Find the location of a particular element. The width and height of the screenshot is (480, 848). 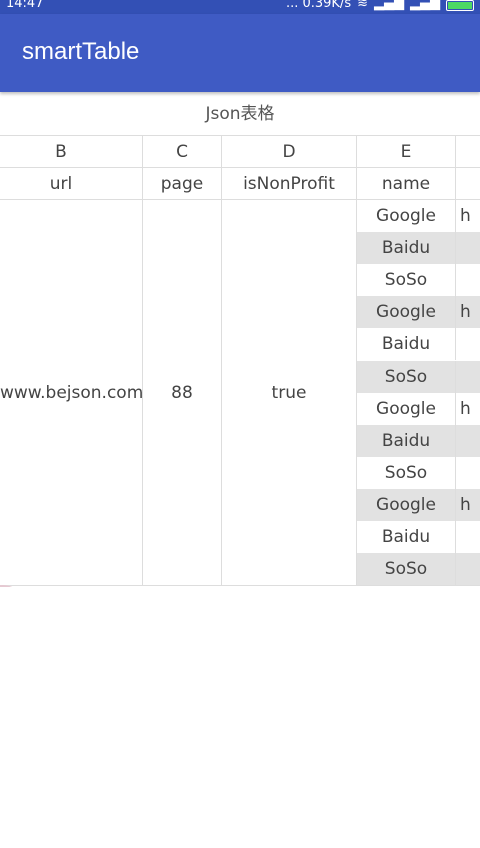

status-icons: ... 0.39K/s ≋ ▂▄▆ ▂▄▆ is located at coordinates (380, 5).